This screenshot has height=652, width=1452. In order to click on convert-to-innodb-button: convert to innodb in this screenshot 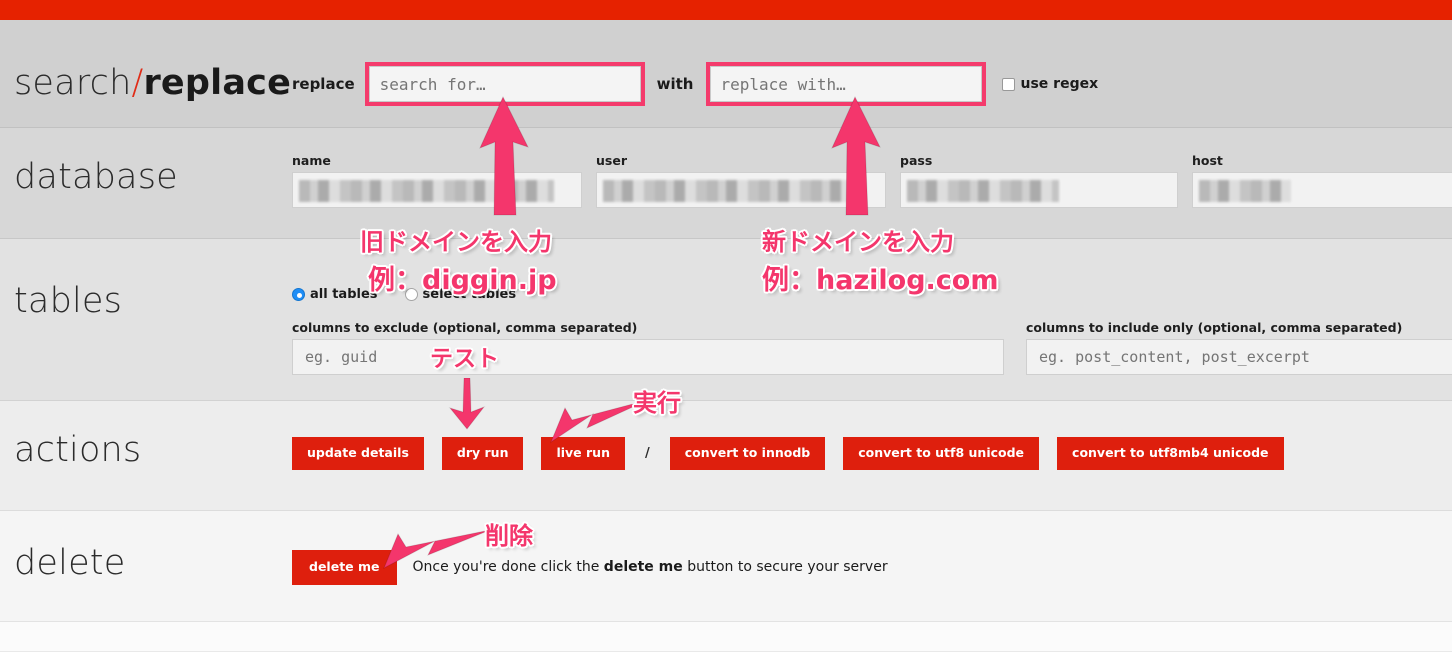, I will do `click(747, 453)`.